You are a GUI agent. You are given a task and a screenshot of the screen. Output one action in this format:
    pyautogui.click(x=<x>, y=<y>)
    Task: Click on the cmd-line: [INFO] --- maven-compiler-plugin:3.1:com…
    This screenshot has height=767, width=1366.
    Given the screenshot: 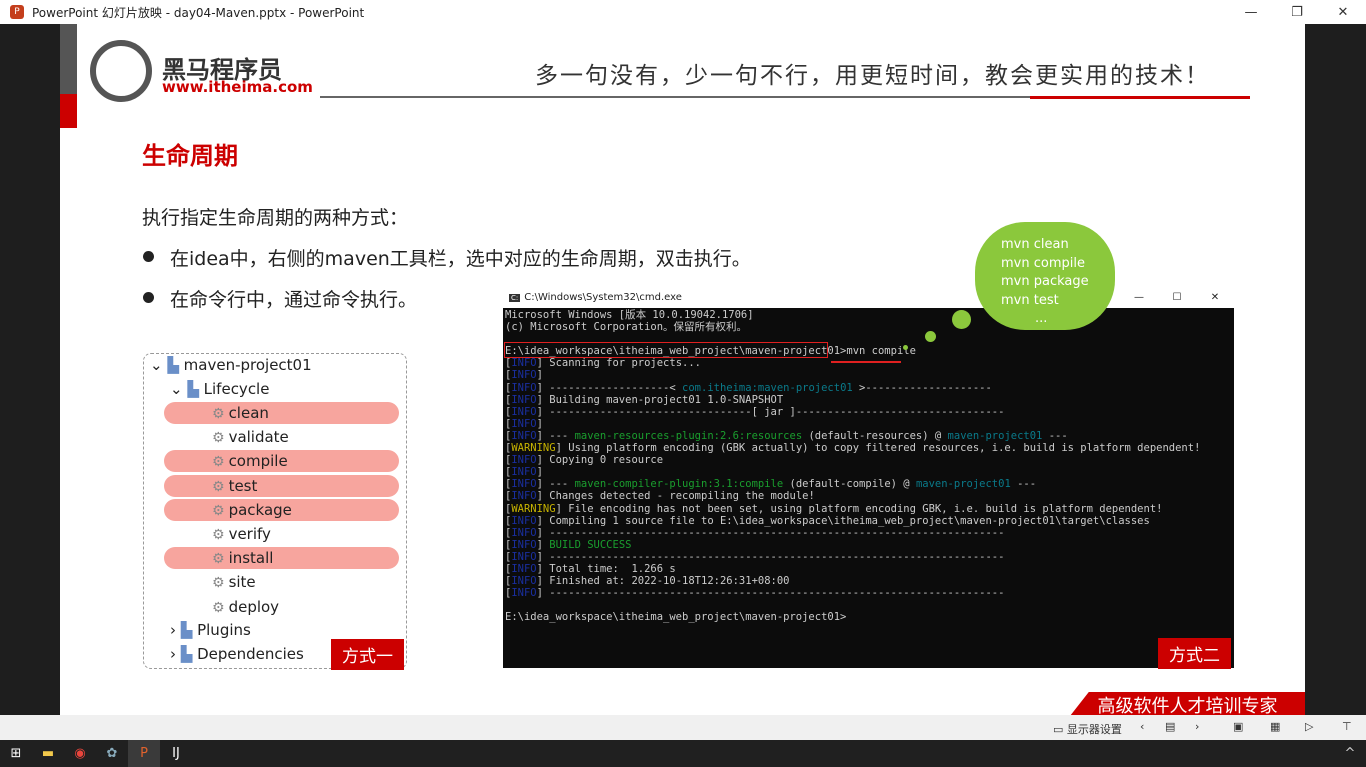 What is the action you would take?
    pyautogui.click(x=771, y=484)
    